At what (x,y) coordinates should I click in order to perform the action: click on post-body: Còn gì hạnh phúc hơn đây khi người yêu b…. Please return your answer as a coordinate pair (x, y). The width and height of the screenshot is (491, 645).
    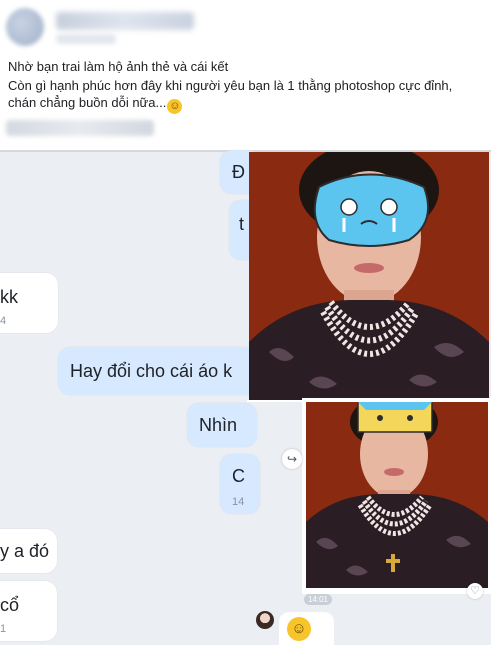
    Looking at the image, I should click on (243, 95).